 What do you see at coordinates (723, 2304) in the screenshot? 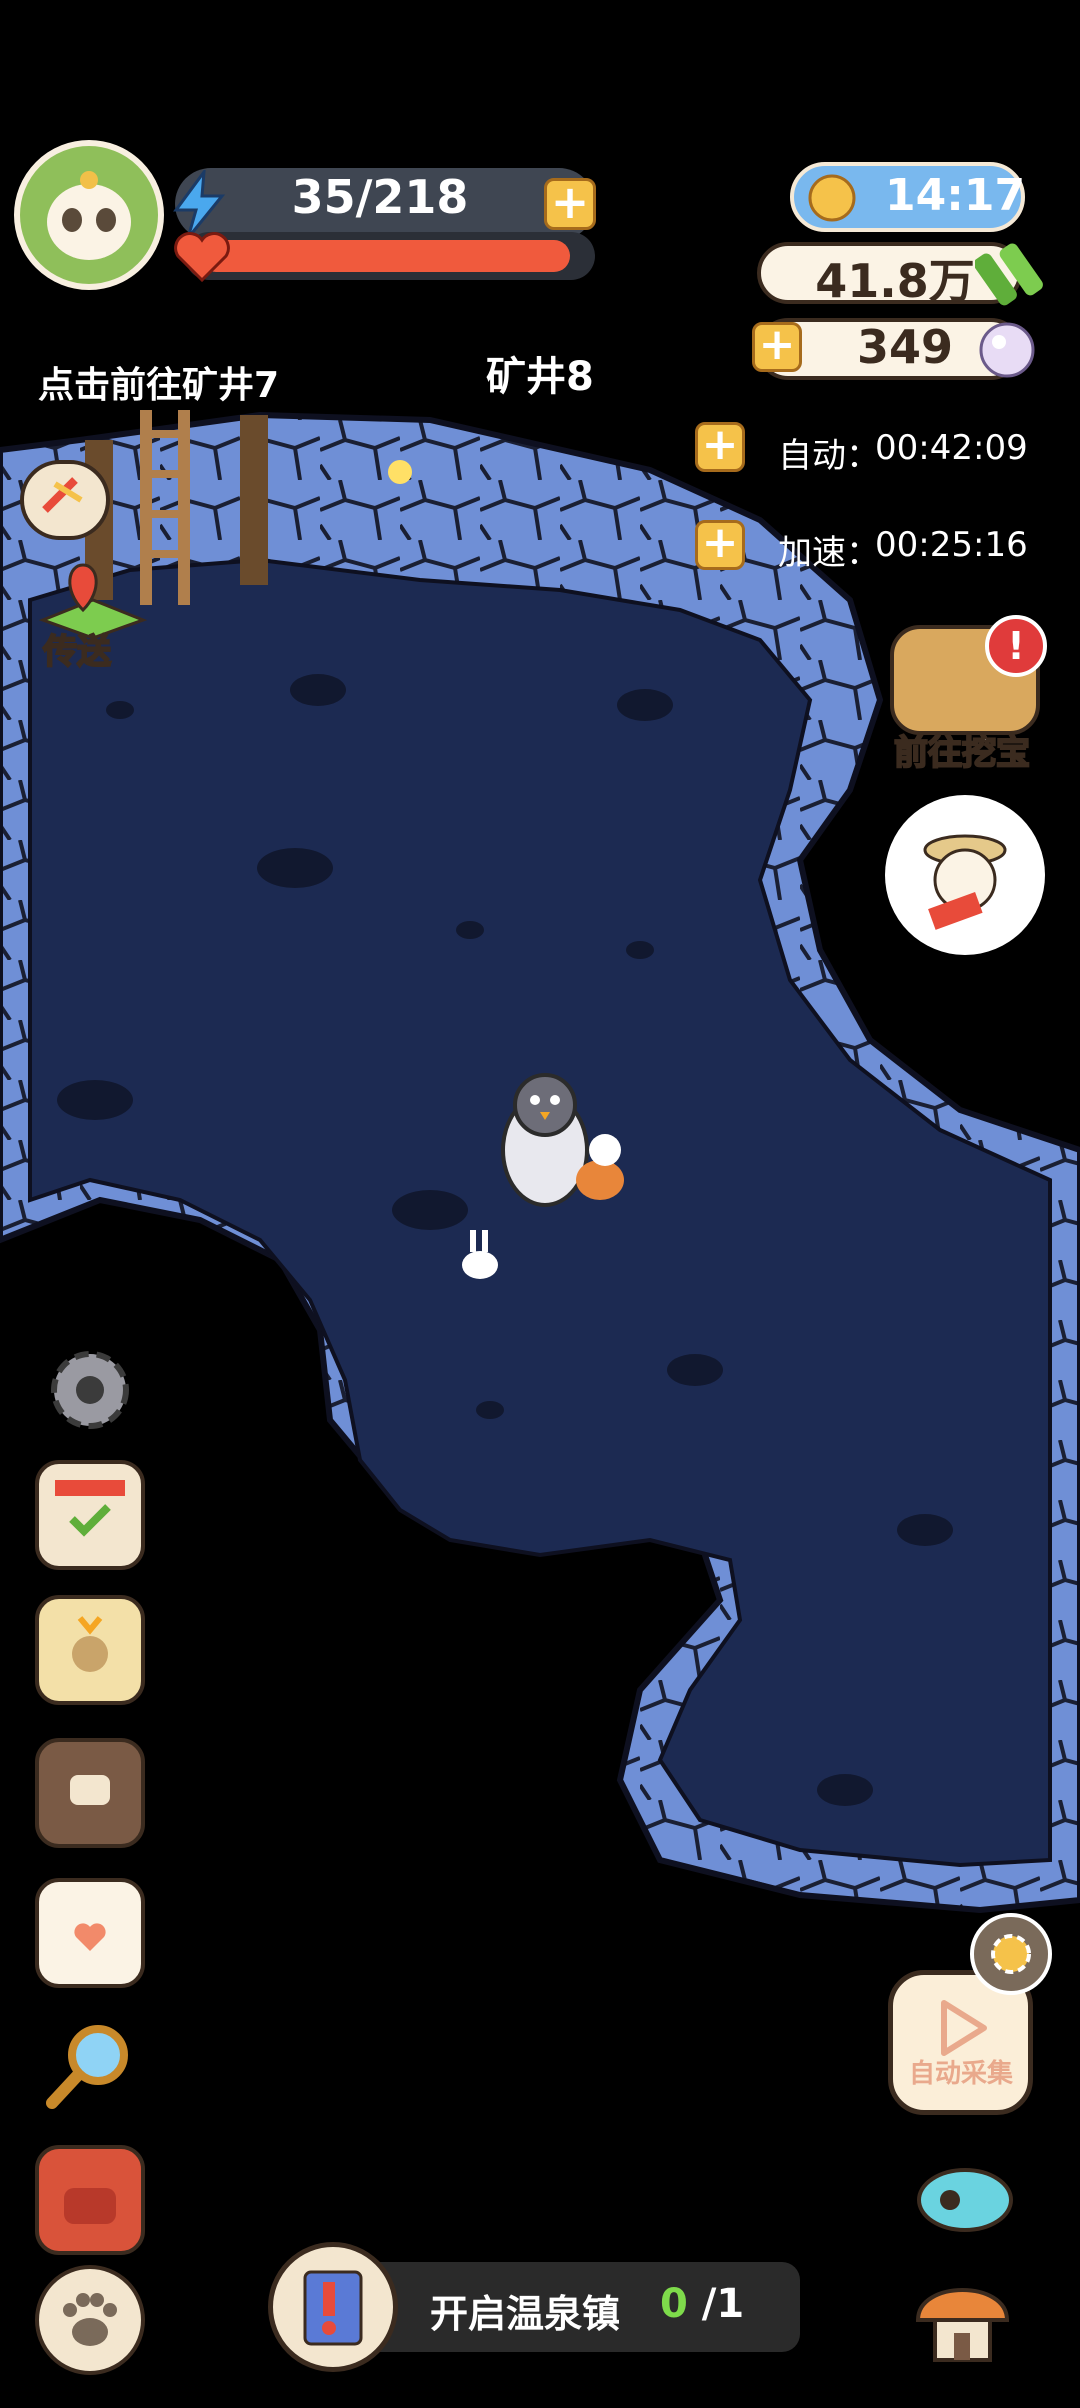
I see `quest-progress-total: /1` at bounding box center [723, 2304].